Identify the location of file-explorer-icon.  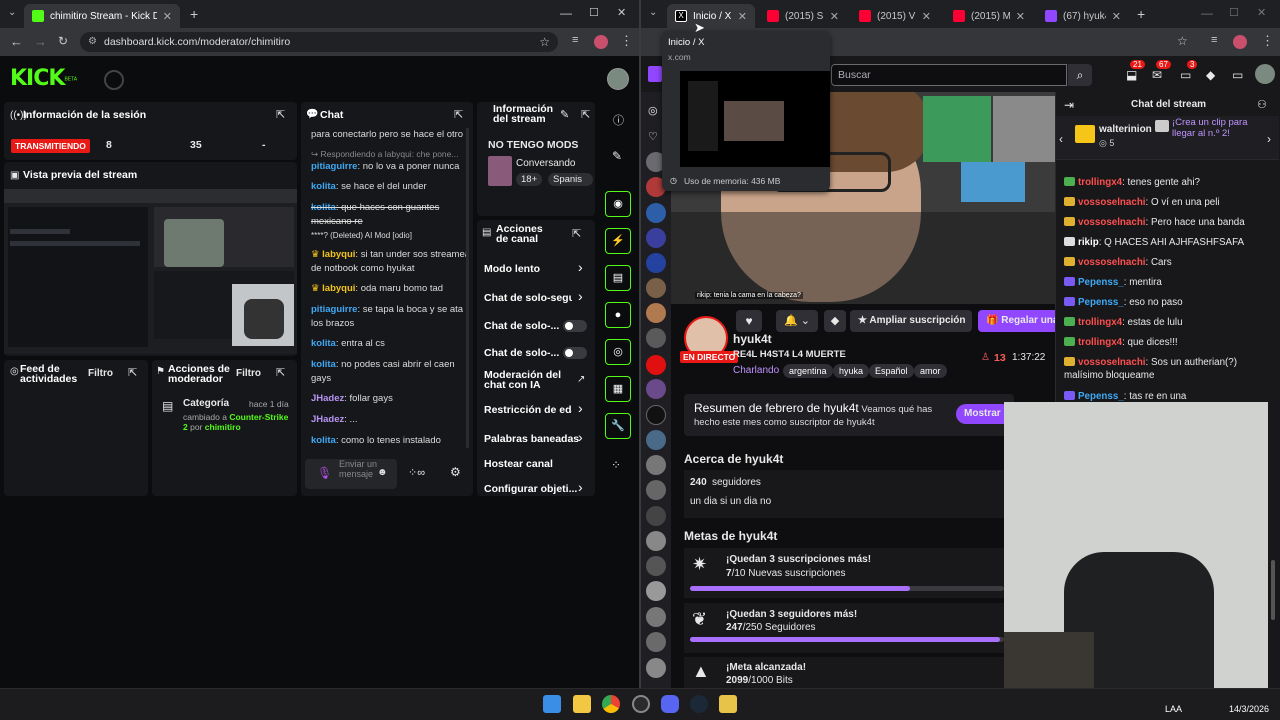
(582, 704).